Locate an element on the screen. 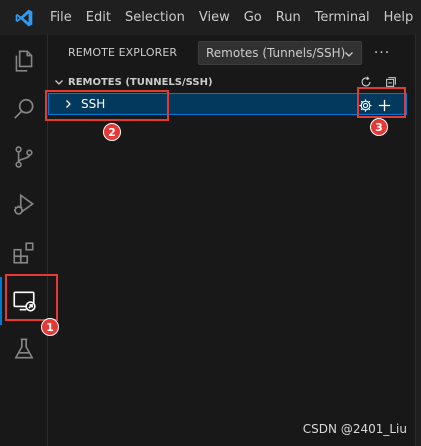 This screenshot has height=446, width=421. vscode-logo-icon is located at coordinates (24, 17).